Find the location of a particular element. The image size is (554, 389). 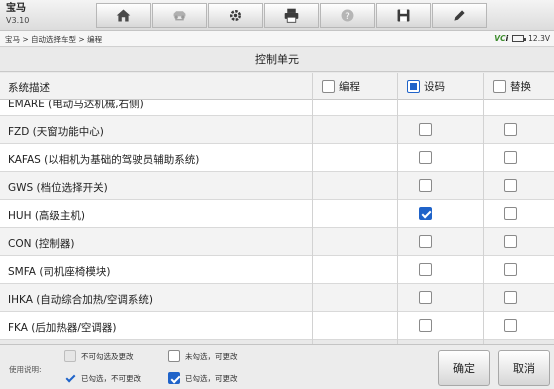

column-header-coding: 设码 is located at coordinates (426, 86).